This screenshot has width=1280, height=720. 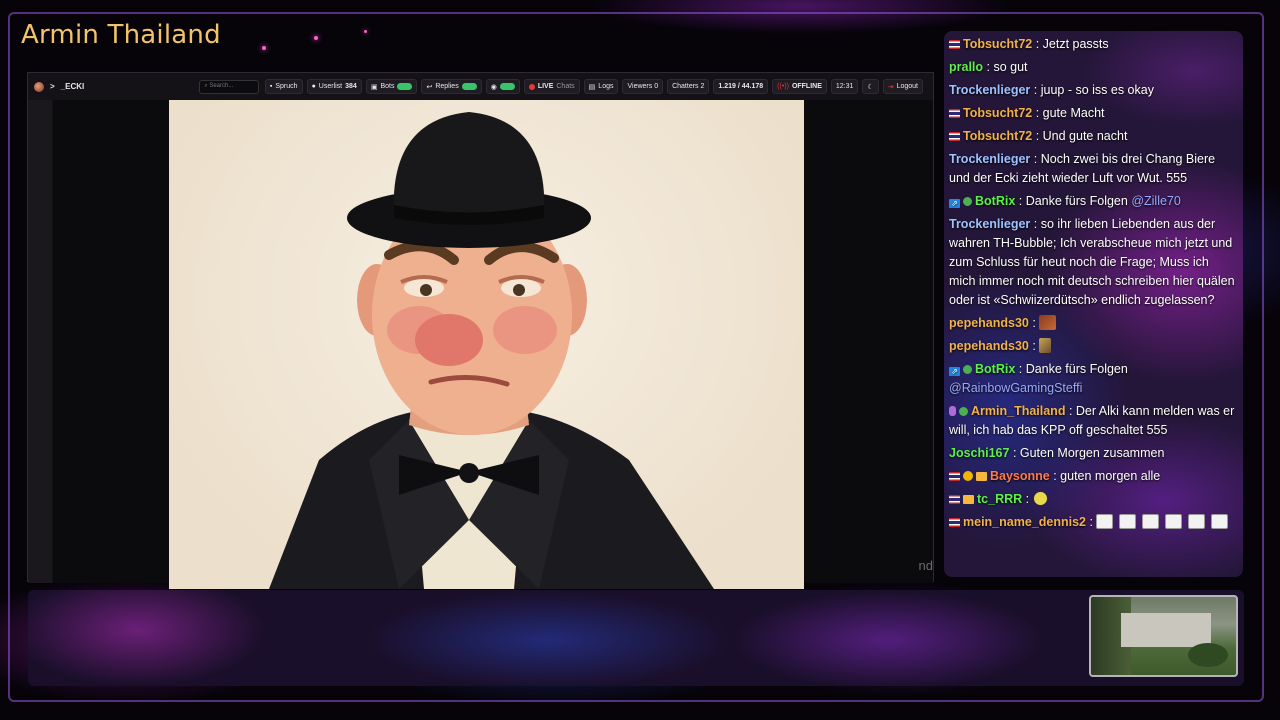 I want to click on chat-text: : Danke fürs Folgen, so click(x=1071, y=369).